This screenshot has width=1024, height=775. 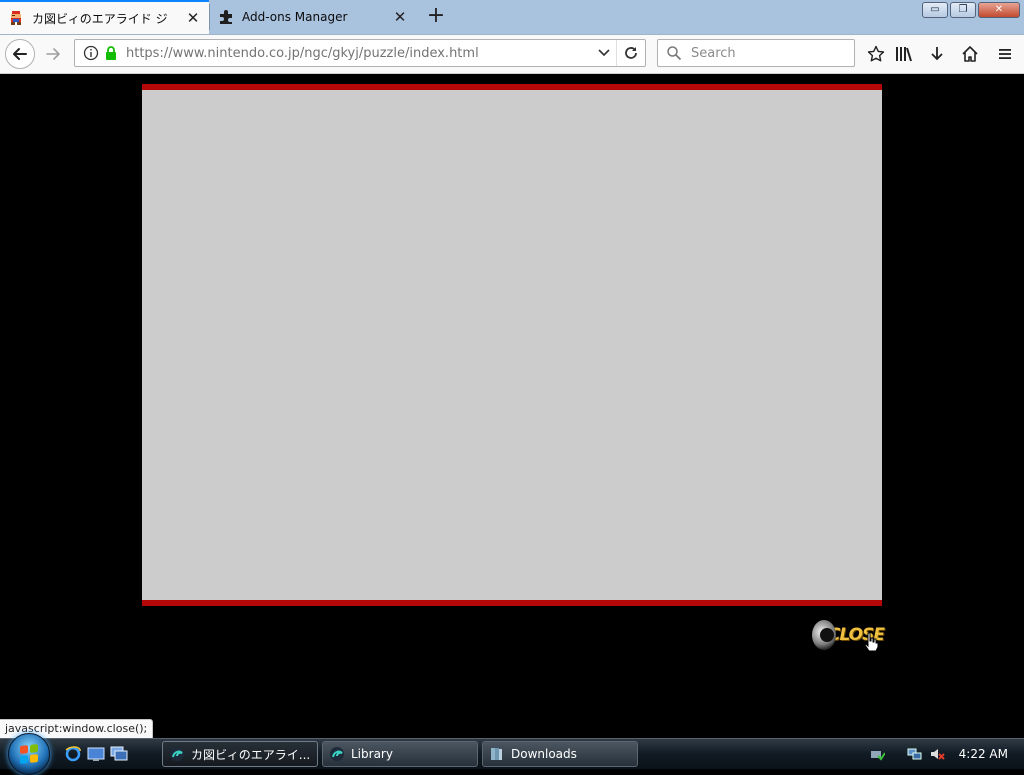 I want to click on search-input, so click(x=766, y=53).